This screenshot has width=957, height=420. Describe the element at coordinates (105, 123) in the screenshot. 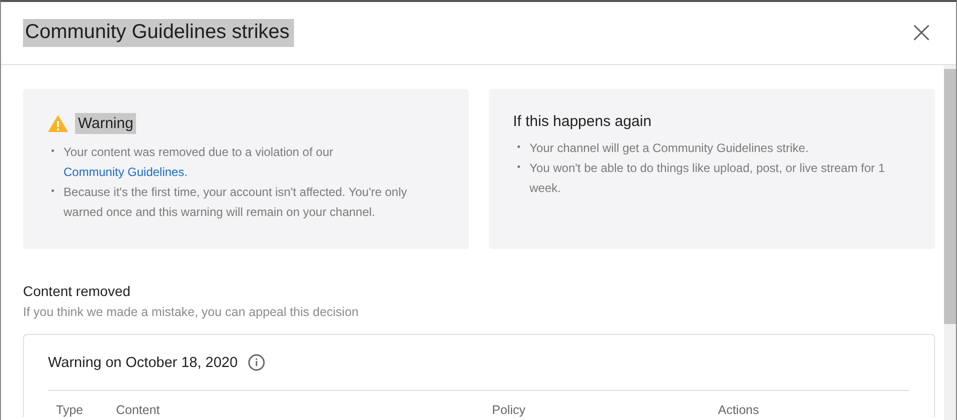

I see `card-title: Warning` at that location.